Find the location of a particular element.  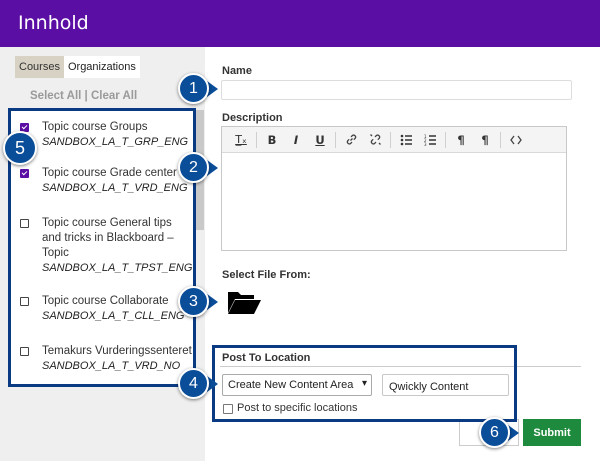

submit-button: Submit is located at coordinates (552, 432).